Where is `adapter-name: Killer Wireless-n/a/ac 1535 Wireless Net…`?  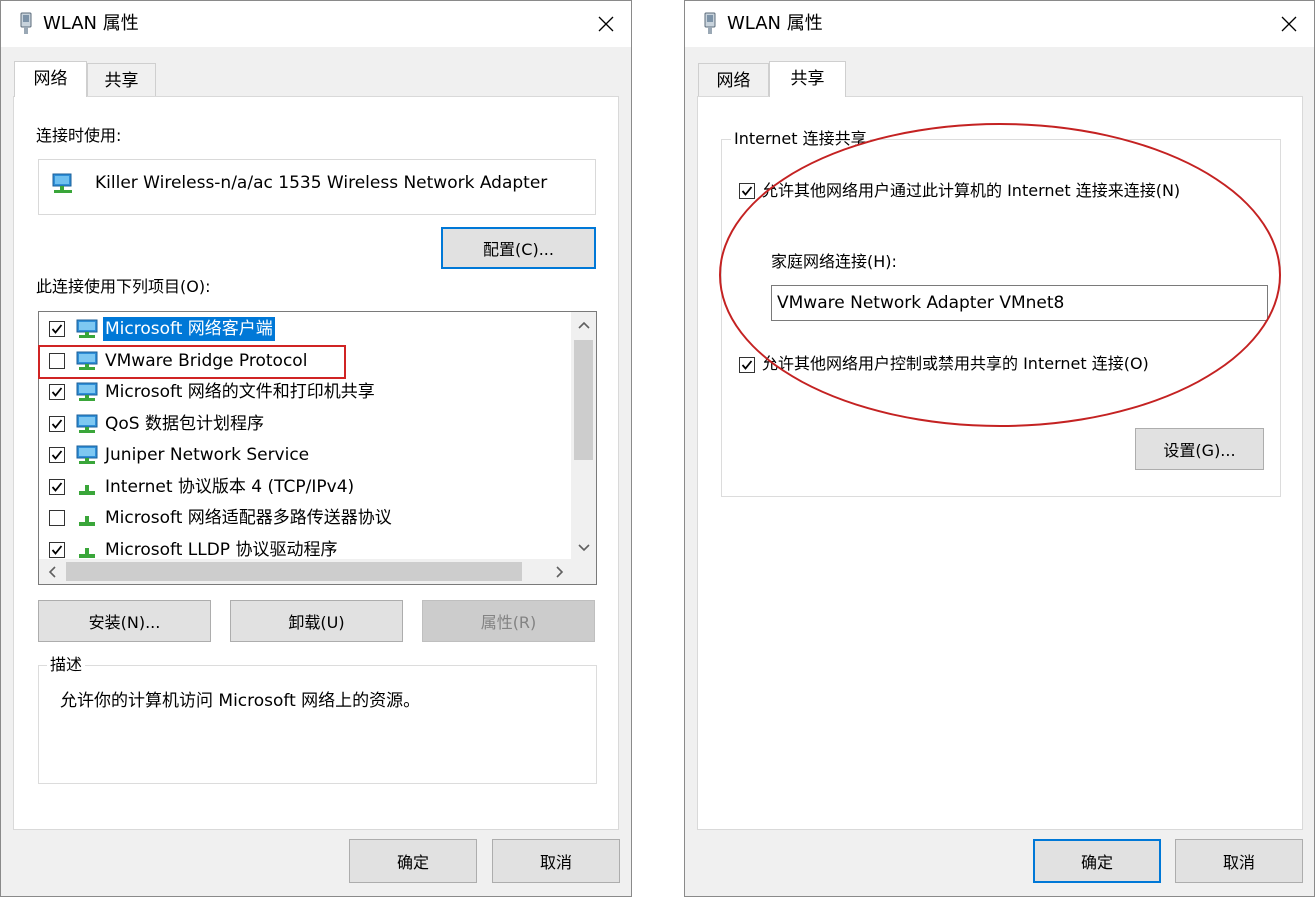 adapter-name: Killer Wireless-n/a/ac 1535 Wireless Net… is located at coordinates (321, 183).